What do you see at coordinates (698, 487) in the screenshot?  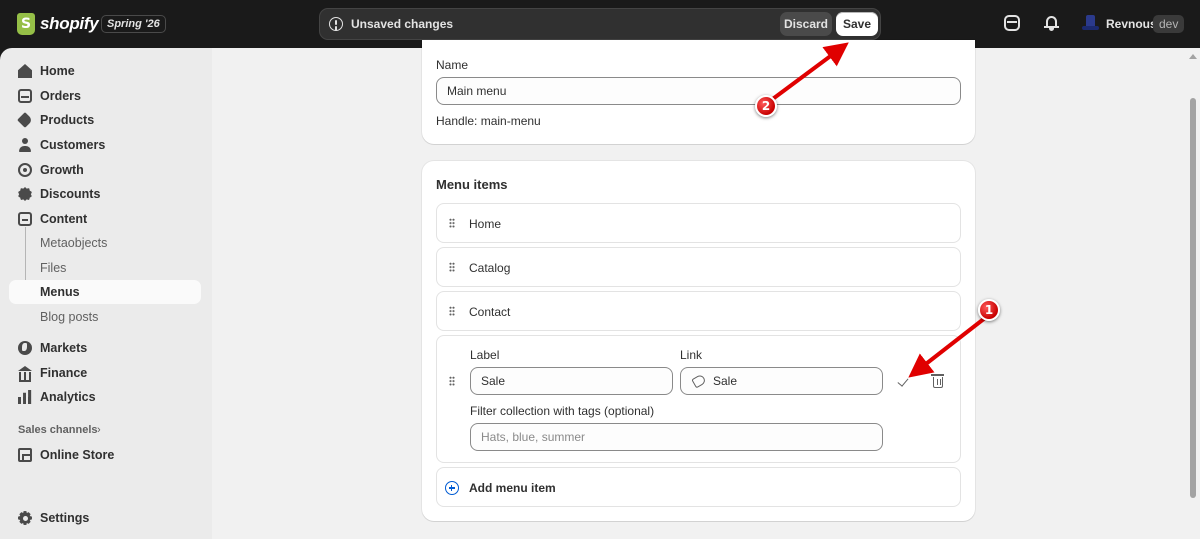 I see `add-menu-item-button: Add menu item` at bounding box center [698, 487].